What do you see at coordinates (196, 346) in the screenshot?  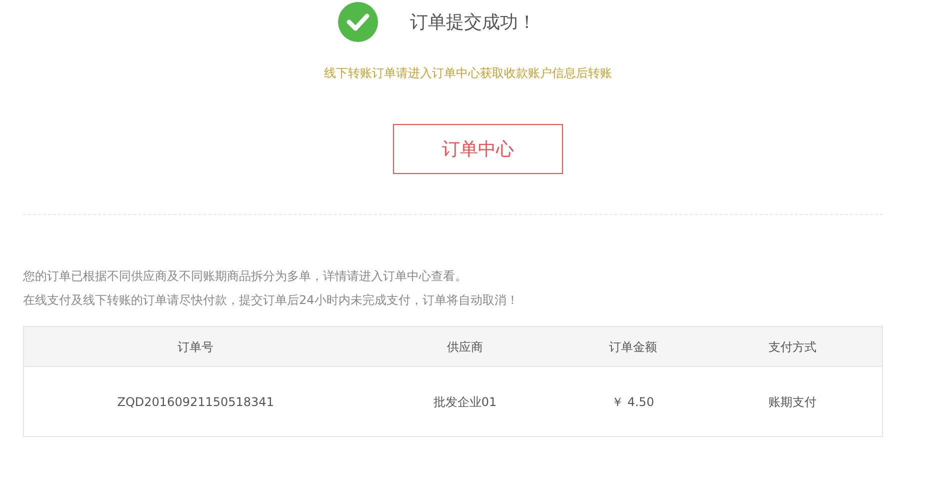 I see `column-header: 订单号` at bounding box center [196, 346].